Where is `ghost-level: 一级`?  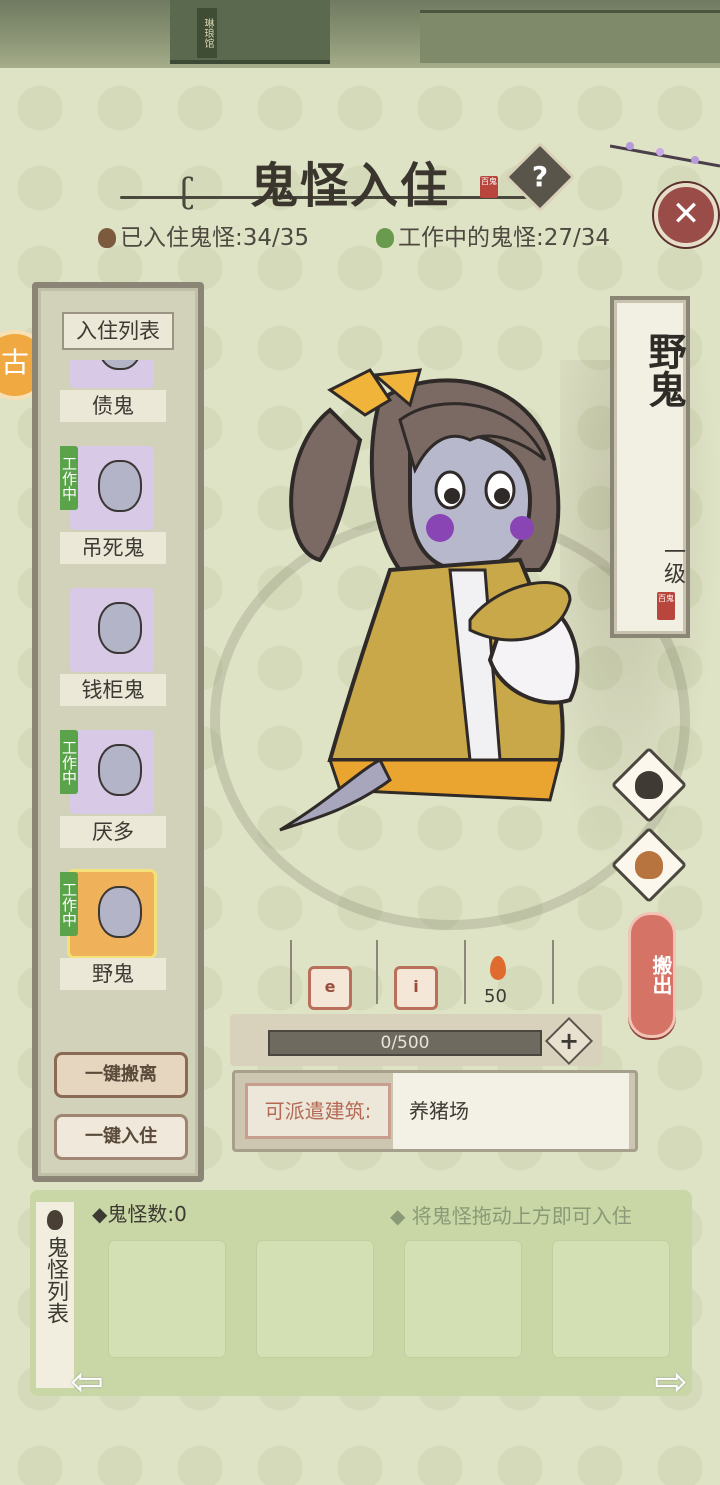
ghost-level: 一级 is located at coordinates (672, 562).